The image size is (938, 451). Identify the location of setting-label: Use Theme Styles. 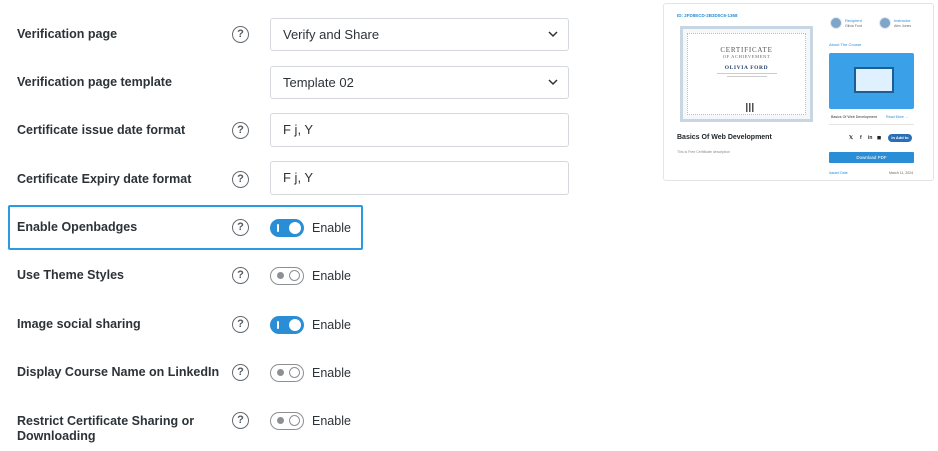
(70, 275).